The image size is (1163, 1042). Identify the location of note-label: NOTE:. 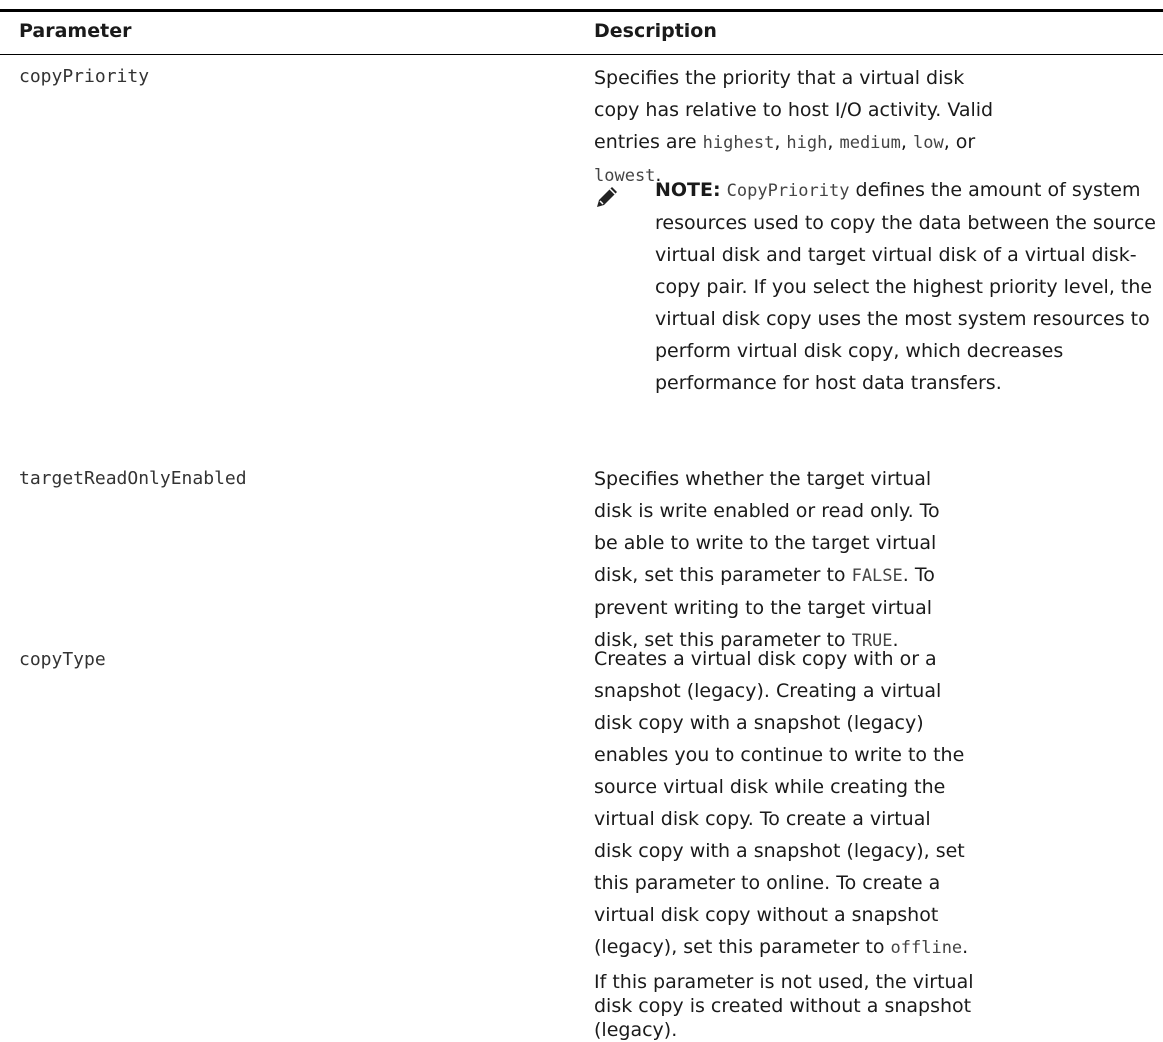
(688, 190).